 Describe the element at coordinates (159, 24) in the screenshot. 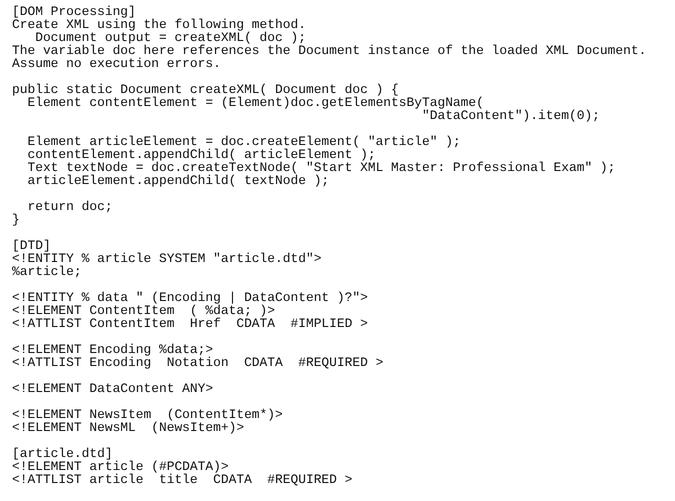

I see `code-line: Create XML using the following method.` at that location.